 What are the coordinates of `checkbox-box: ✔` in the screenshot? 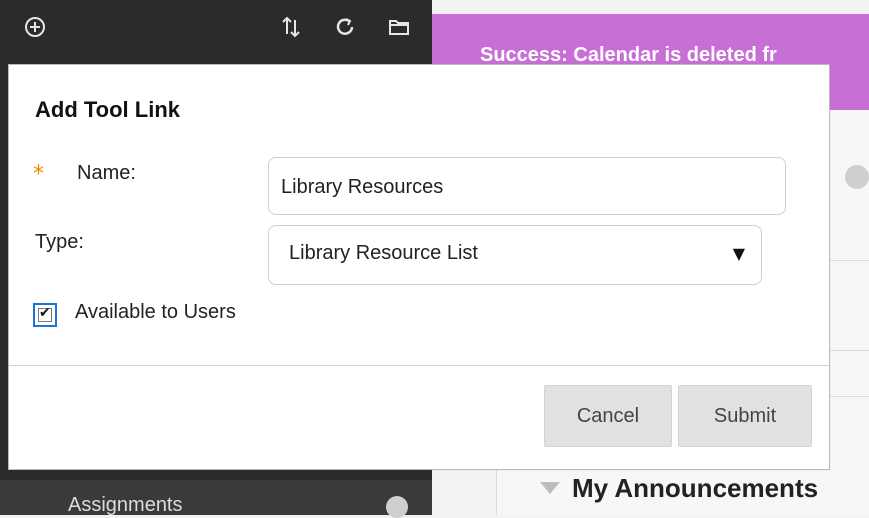 It's located at (45, 313).